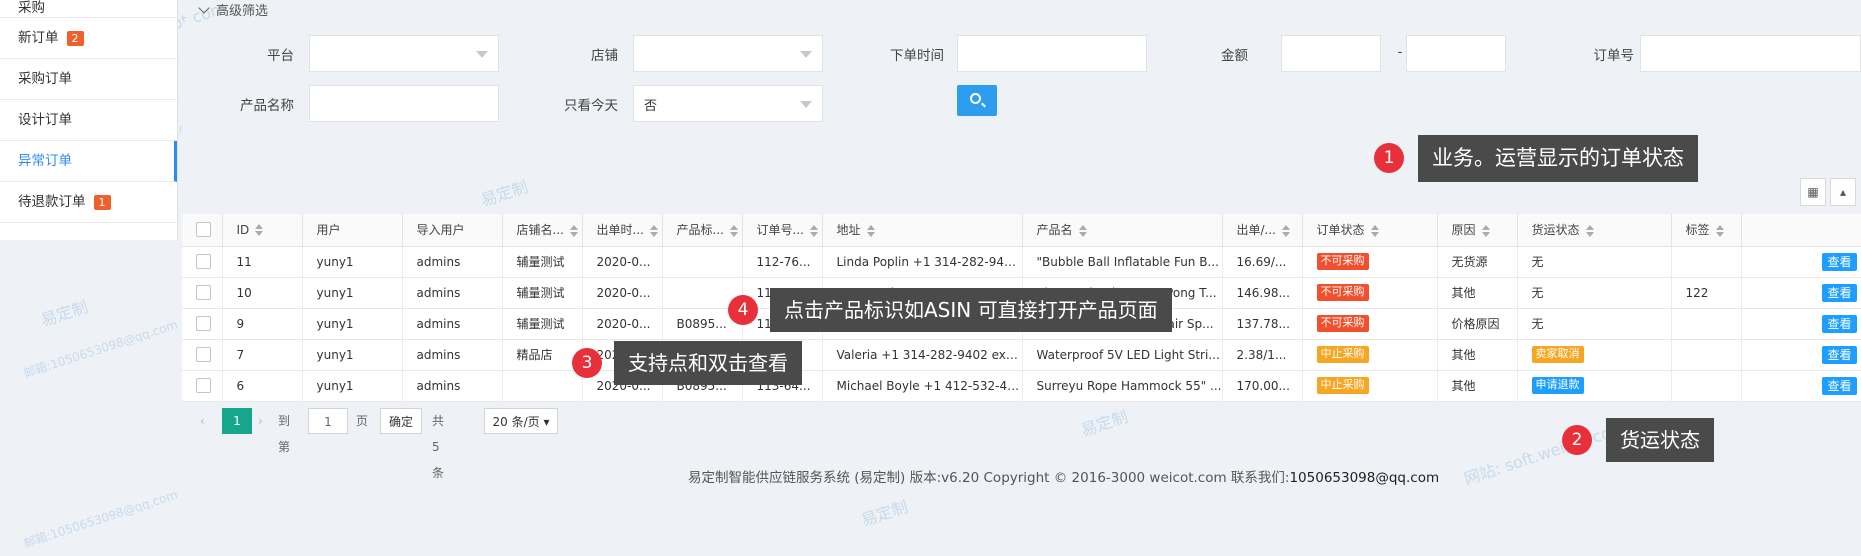 The height and width of the screenshot is (556, 1861). What do you see at coordinates (1342, 354) in the screenshot?
I see `status-badge: 中止采购` at bounding box center [1342, 354].